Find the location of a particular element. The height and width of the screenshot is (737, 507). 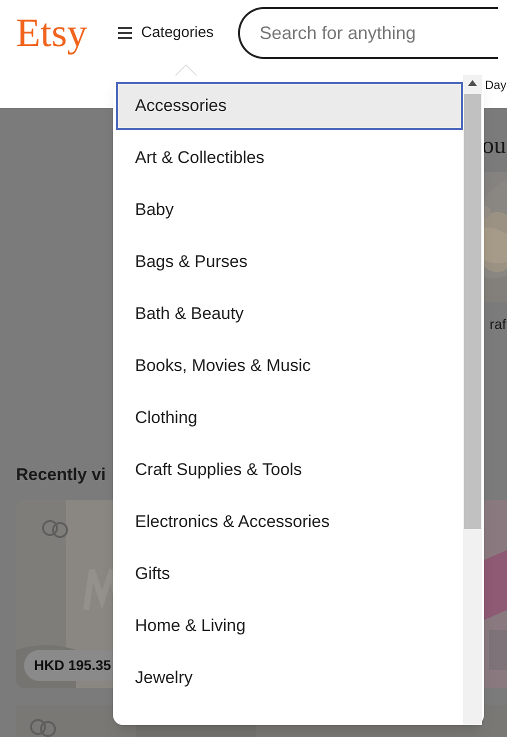

scroll-up-icon is located at coordinates (472, 83).